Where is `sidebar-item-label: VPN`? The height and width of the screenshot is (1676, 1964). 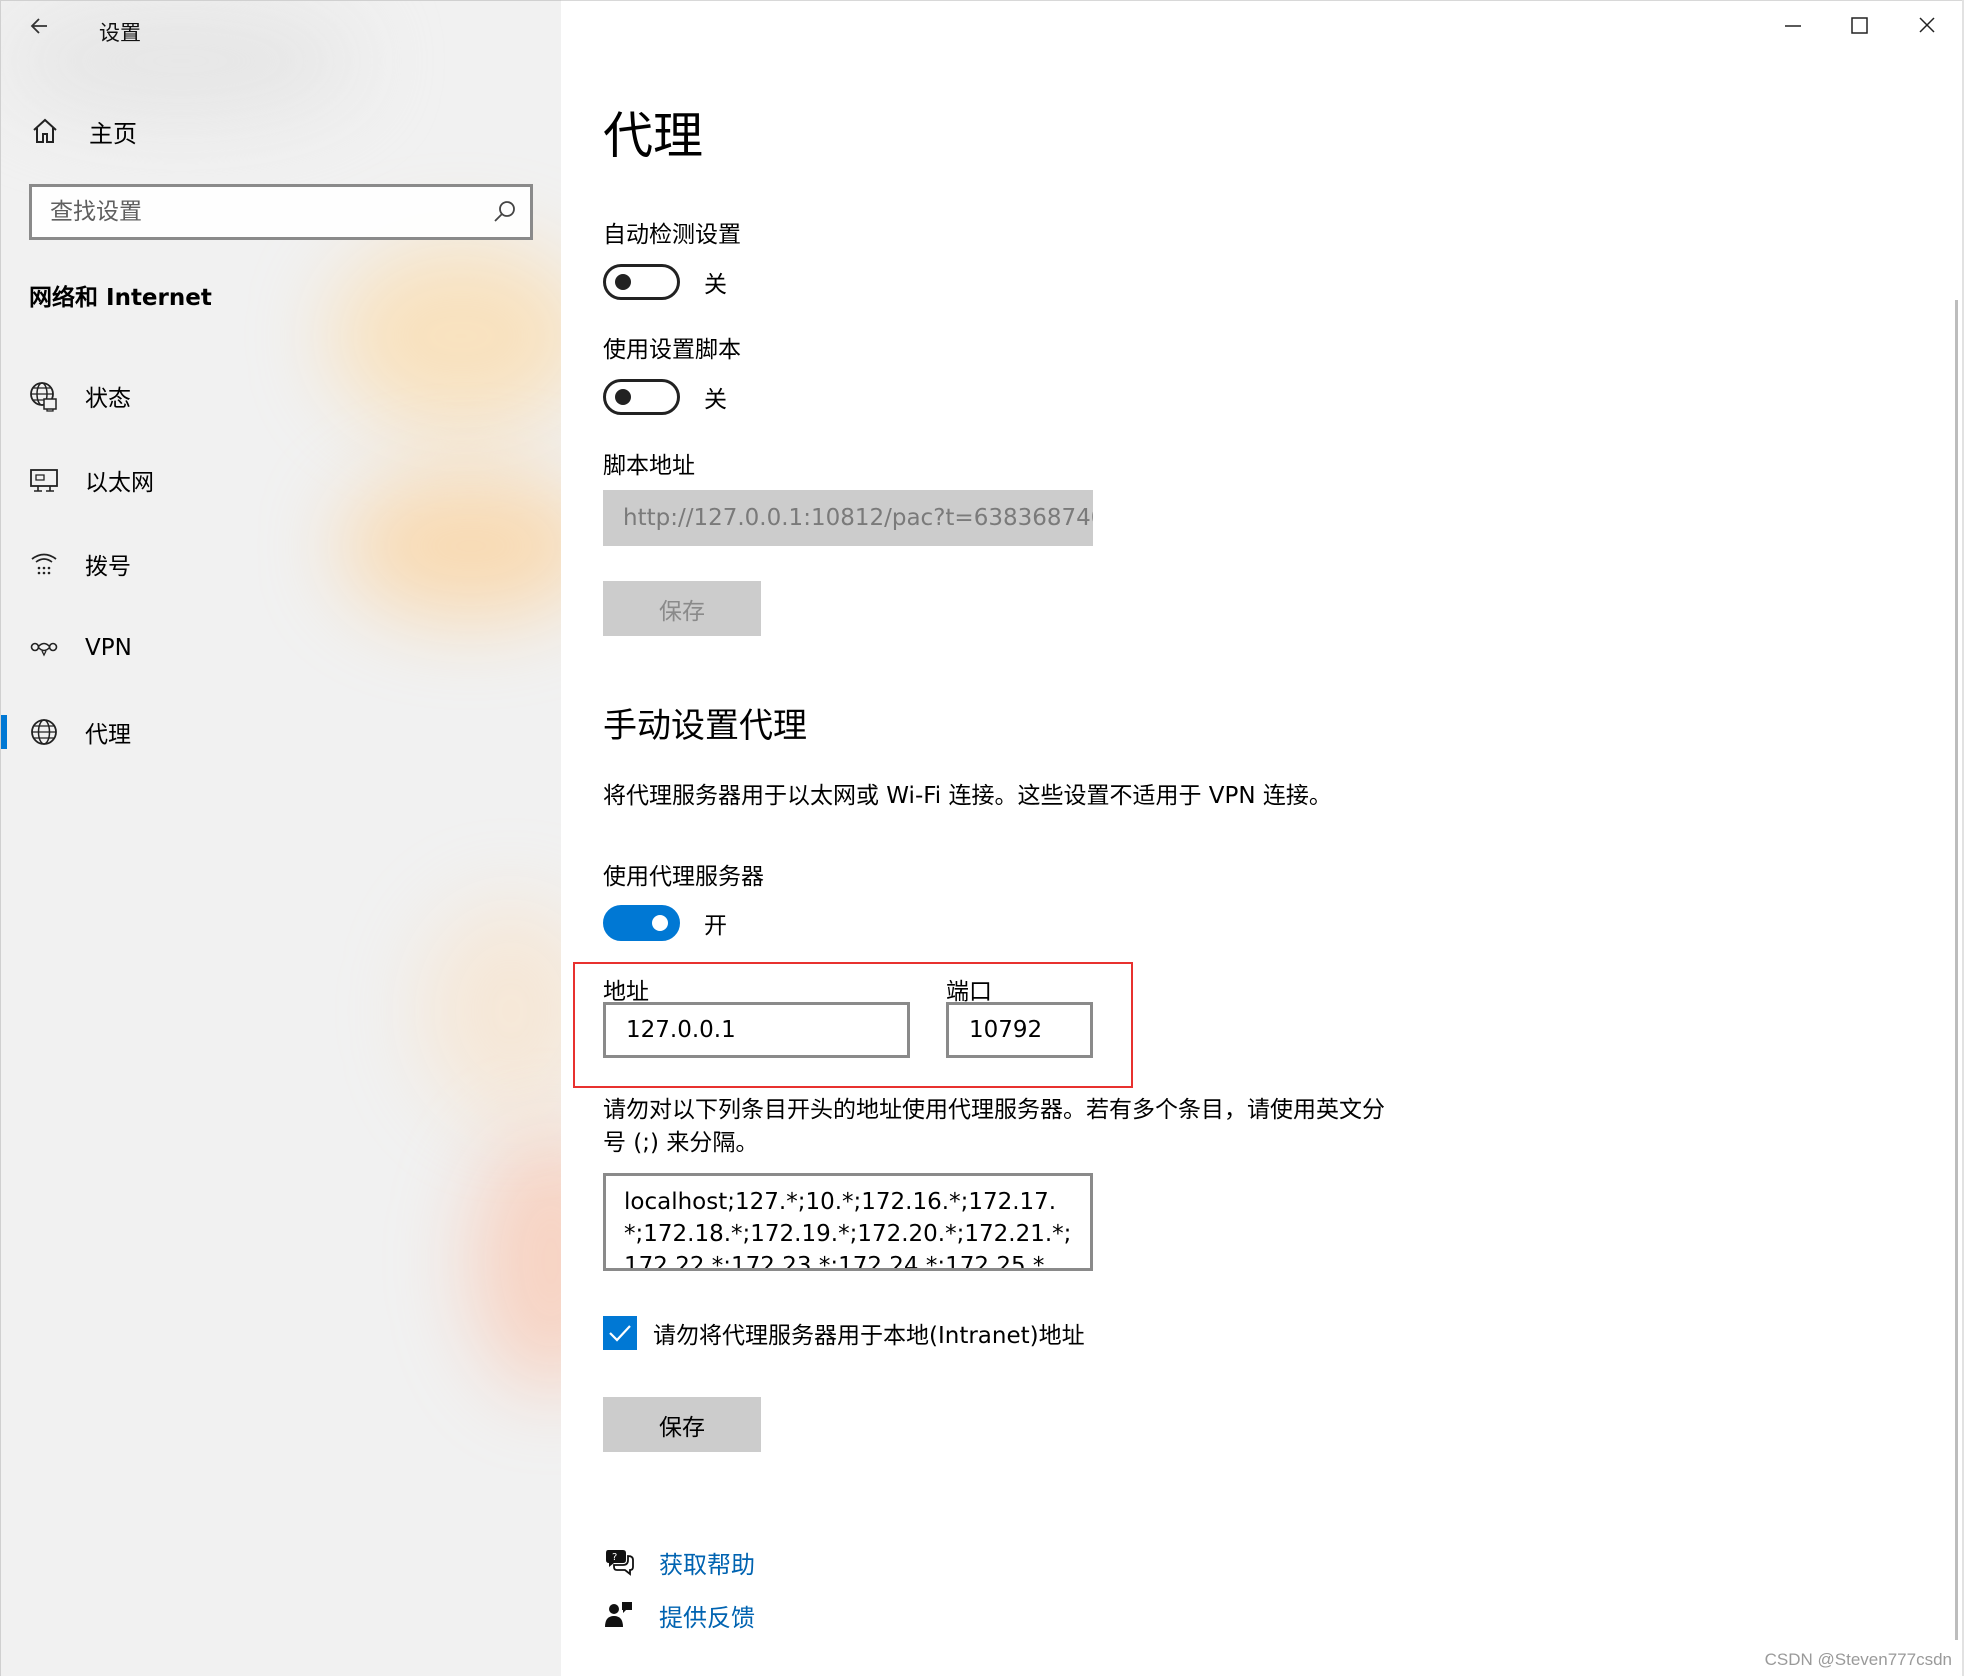 sidebar-item-label: VPN is located at coordinates (108, 648).